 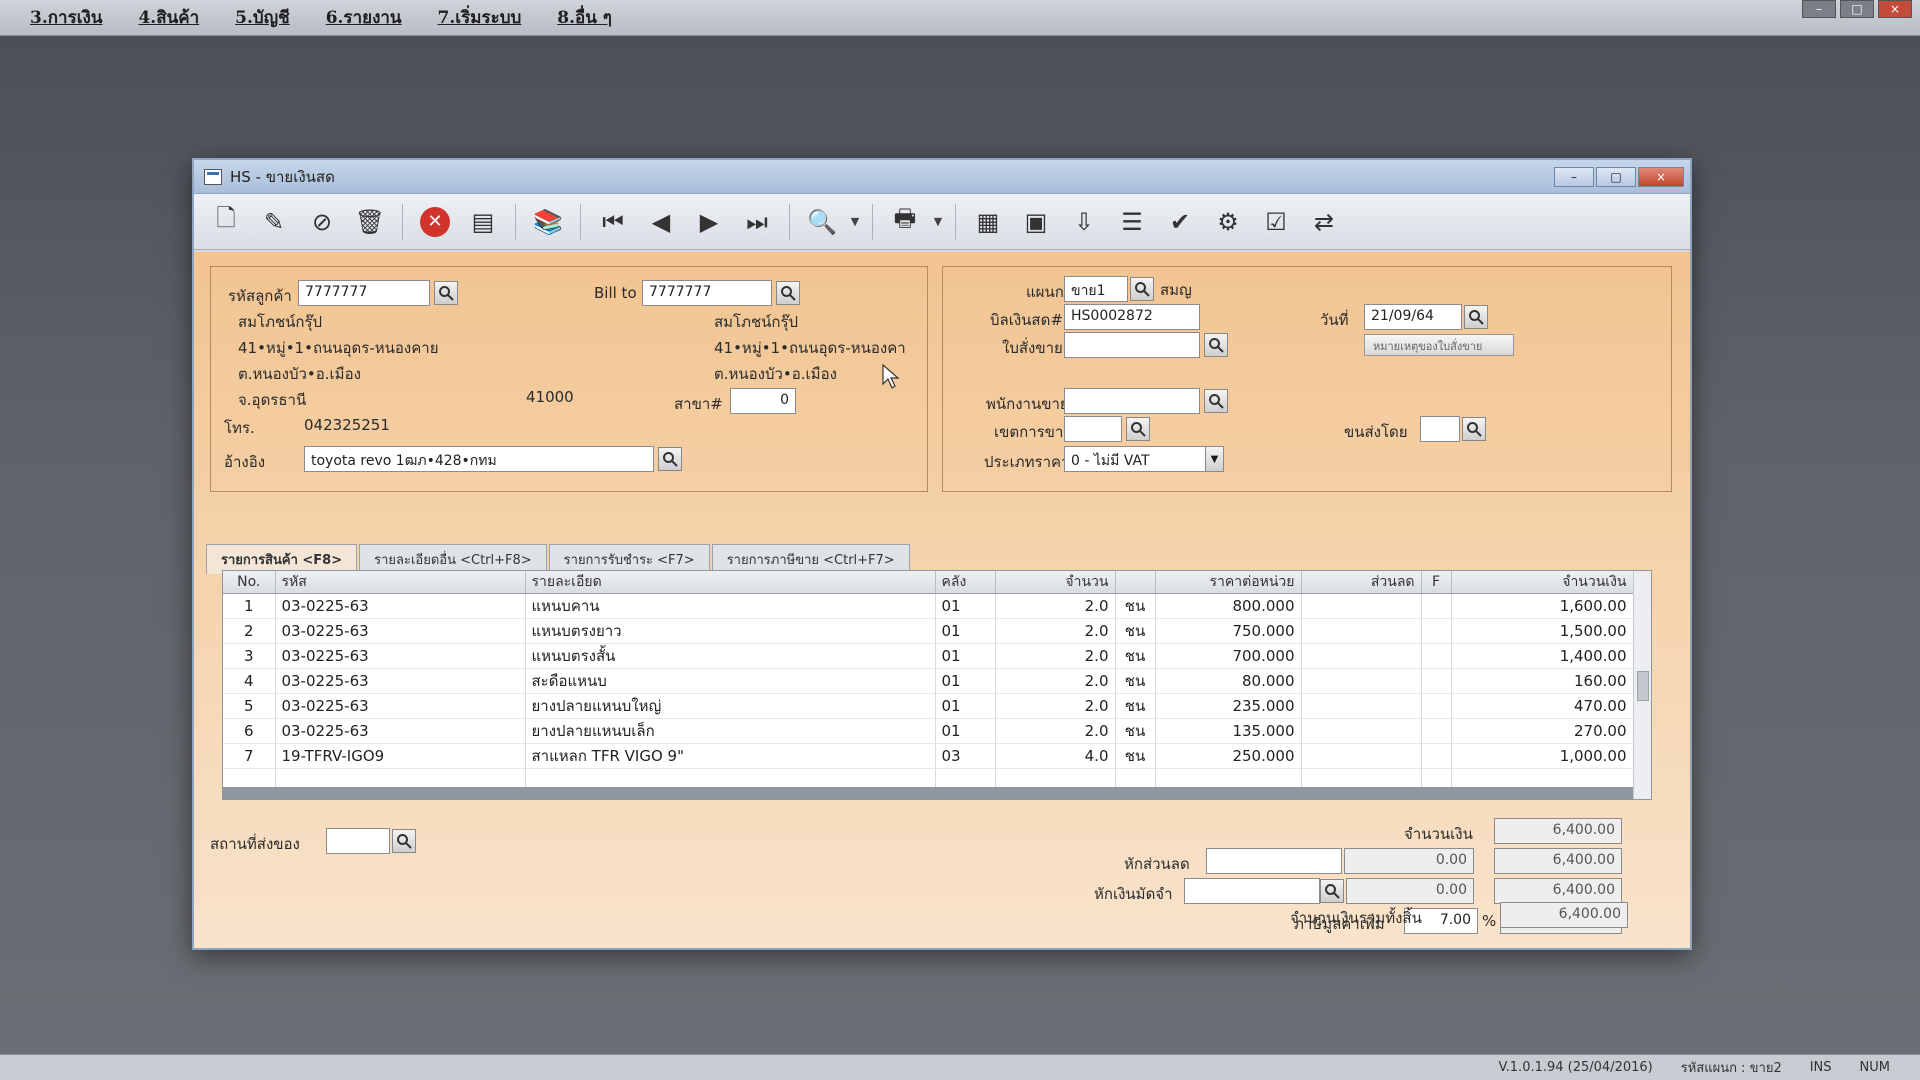 What do you see at coordinates (1274, 861) in the screenshot?
I see `discount-input` at bounding box center [1274, 861].